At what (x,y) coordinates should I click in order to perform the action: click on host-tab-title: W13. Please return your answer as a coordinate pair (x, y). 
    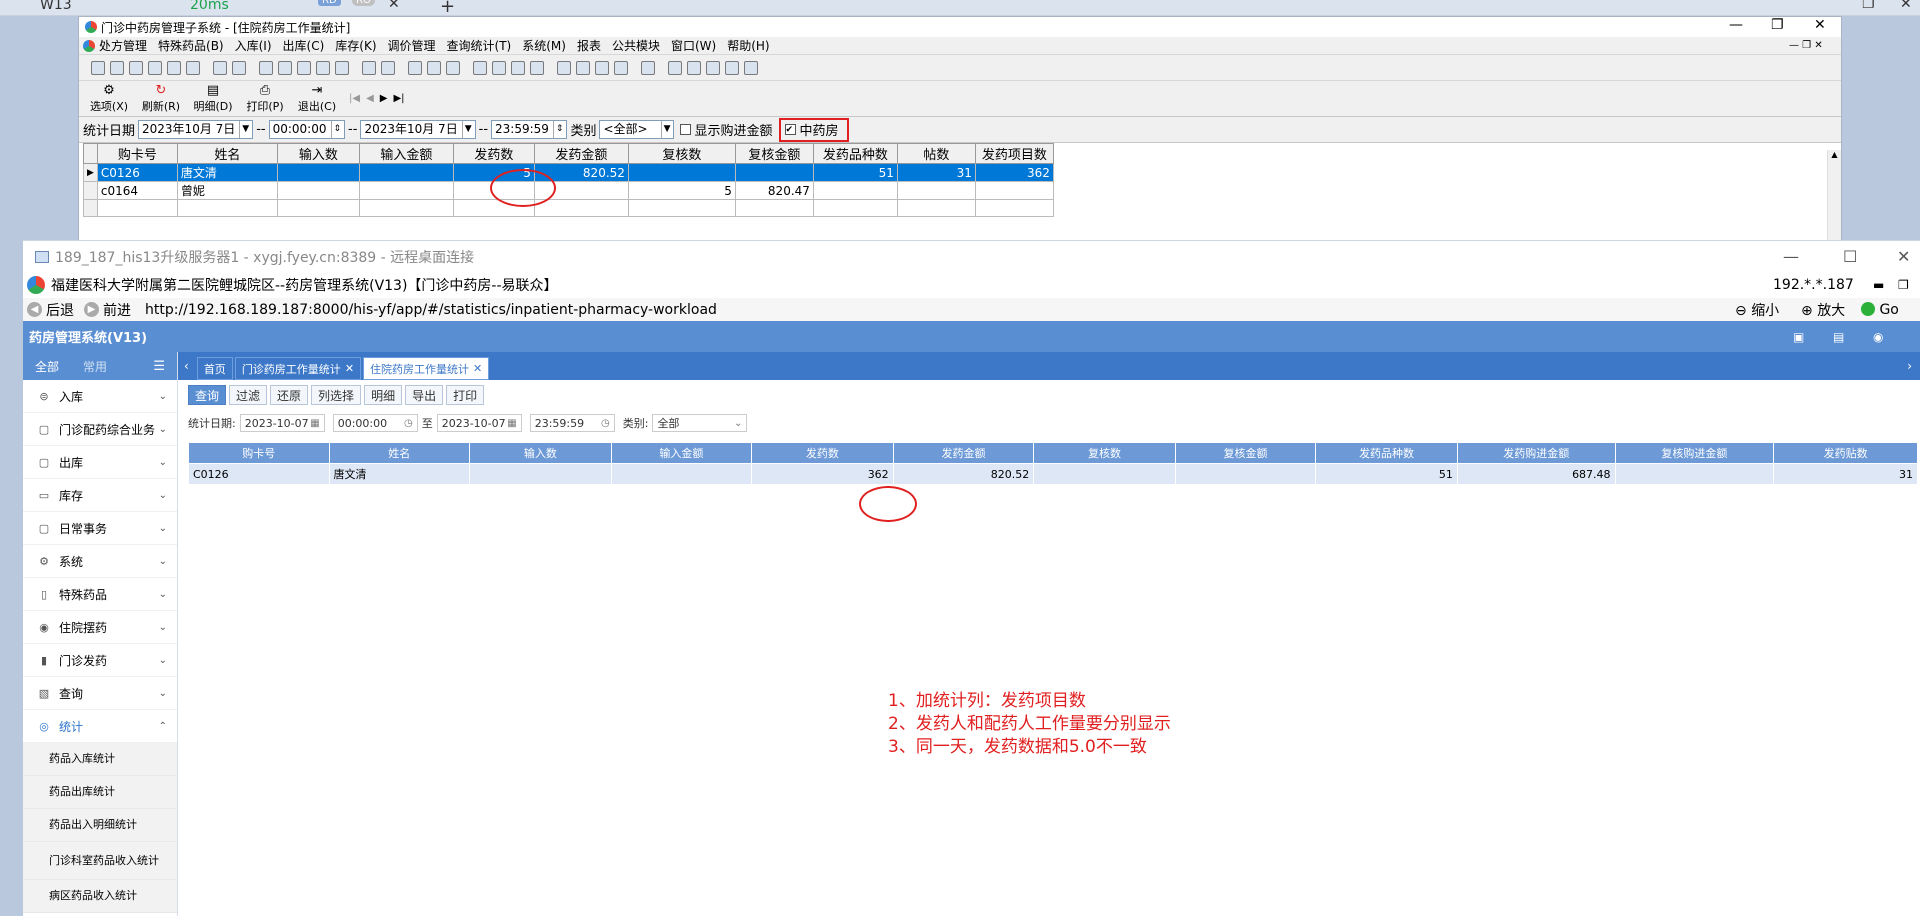
    Looking at the image, I should click on (56, 6).